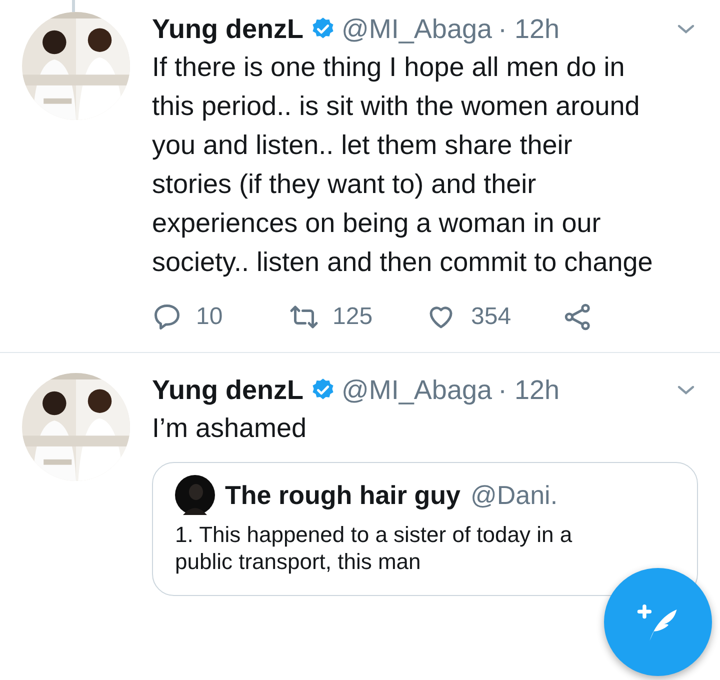  Describe the element at coordinates (374, 548) in the screenshot. I see `quoted-tweet-text: 1. This happened to a sister of today in a public transport, this man` at that location.